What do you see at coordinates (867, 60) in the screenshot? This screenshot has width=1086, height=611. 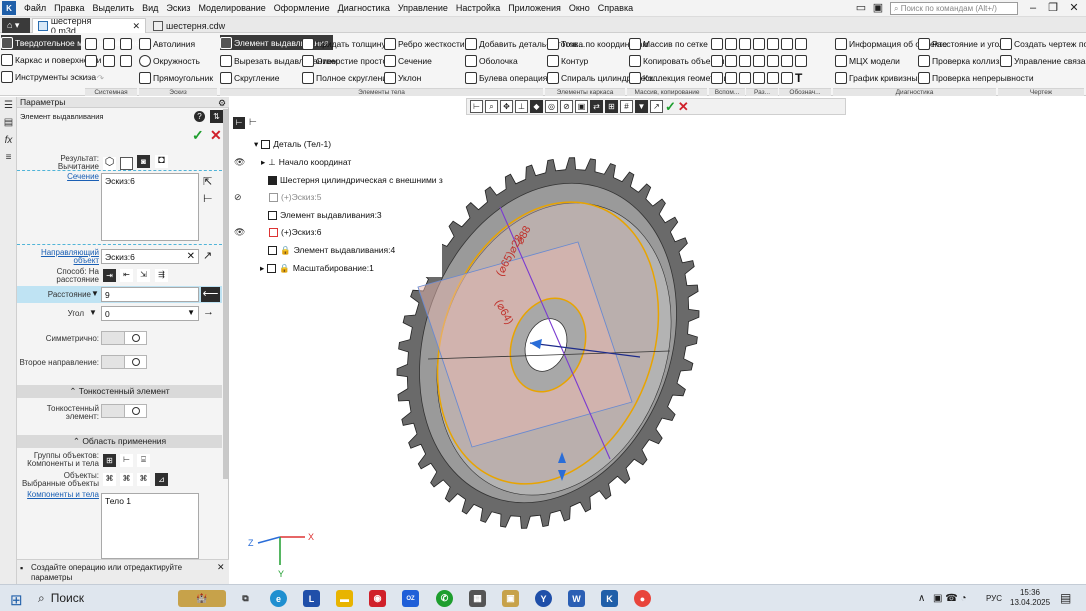 I see `mass-props-button: МЦХ модели` at bounding box center [867, 60].